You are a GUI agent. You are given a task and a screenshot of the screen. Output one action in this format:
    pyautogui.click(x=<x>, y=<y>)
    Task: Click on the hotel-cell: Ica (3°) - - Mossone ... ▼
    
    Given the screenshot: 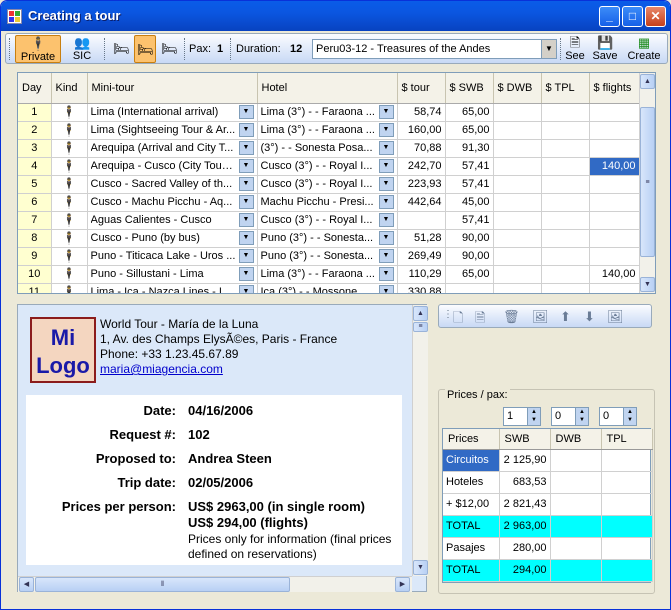 What is the action you would take?
    pyautogui.click(x=327, y=288)
    